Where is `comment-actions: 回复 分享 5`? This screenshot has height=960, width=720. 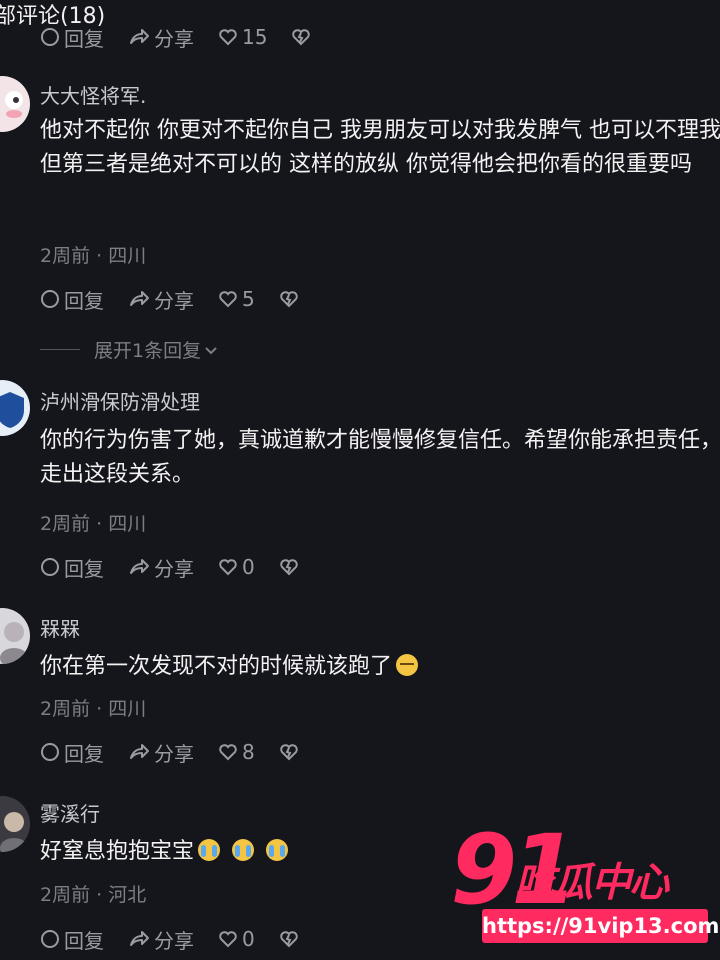 comment-actions: 回复 分享 5 is located at coordinates (183, 299).